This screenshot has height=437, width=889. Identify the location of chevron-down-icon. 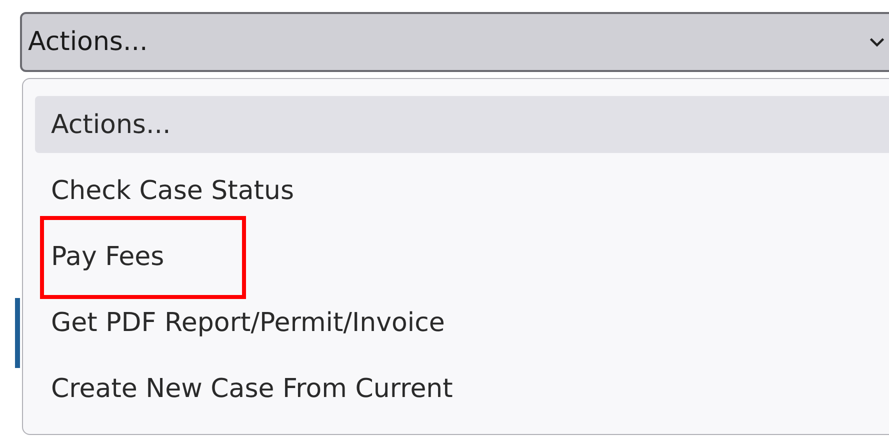
(877, 42).